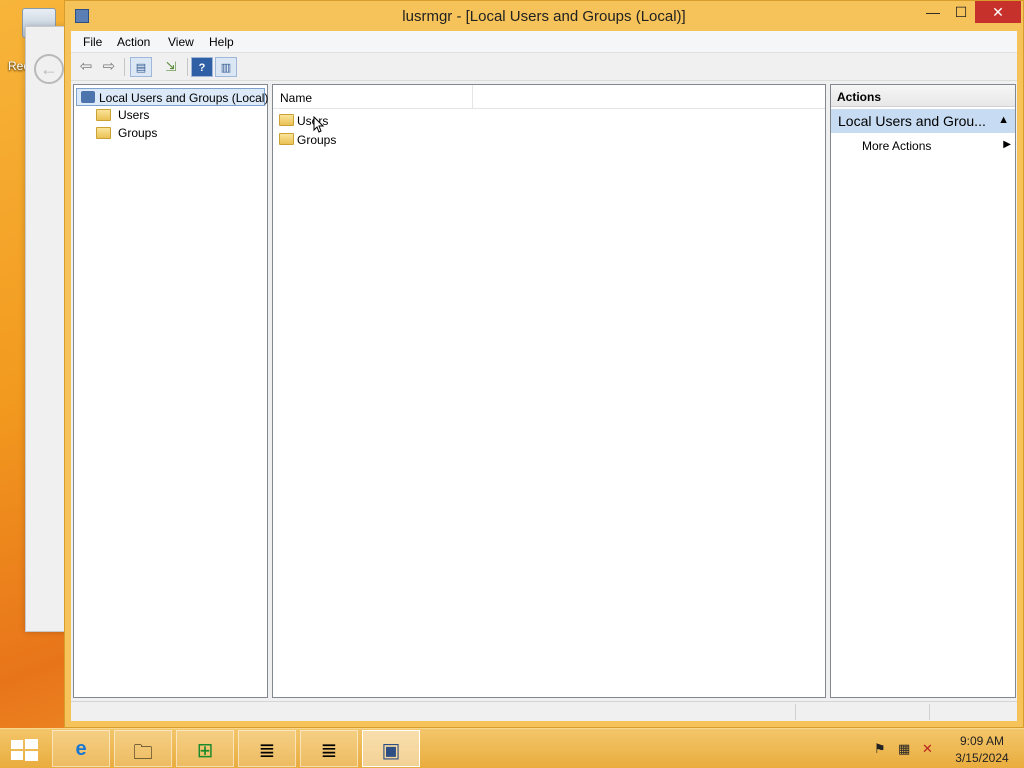 The height and width of the screenshot is (768, 1024). Describe the element at coordinates (1007, 144) in the screenshot. I see `submenu-arrow-icon: ▶` at that location.